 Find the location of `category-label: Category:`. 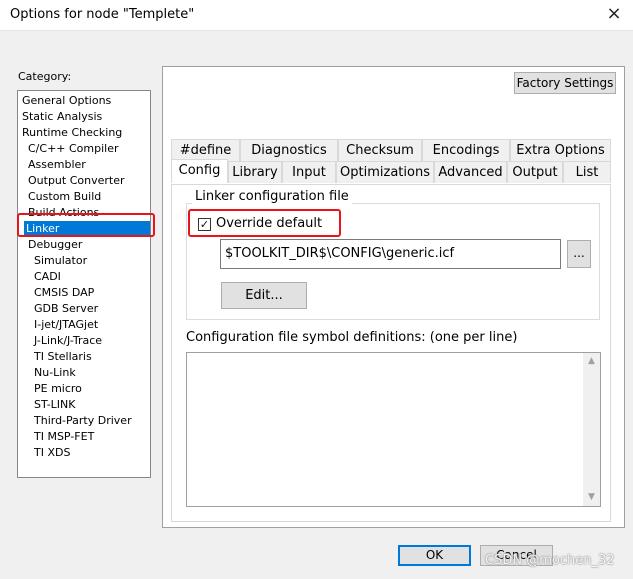

category-label: Category: is located at coordinates (45, 76).